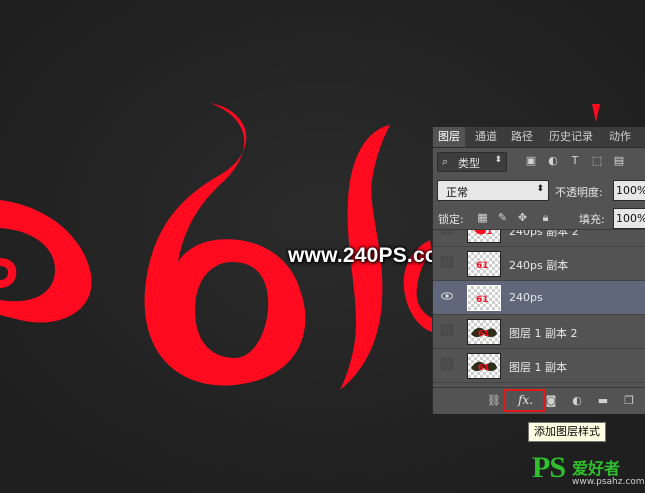  I want to click on search-icon: ⌕, so click(445, 161).